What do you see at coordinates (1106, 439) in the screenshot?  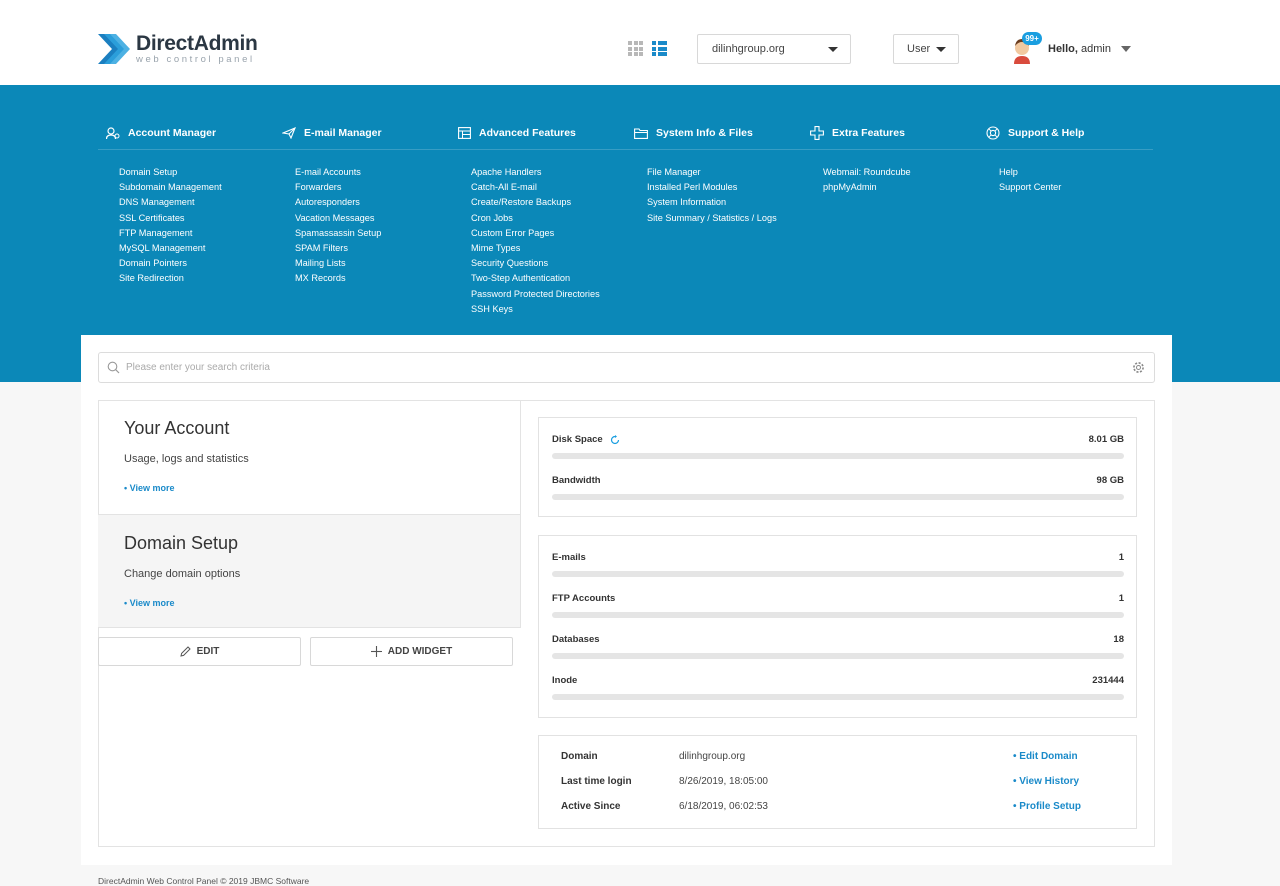 I see `stat-value: 8.01 GB` at bounding box center [1106, 439].